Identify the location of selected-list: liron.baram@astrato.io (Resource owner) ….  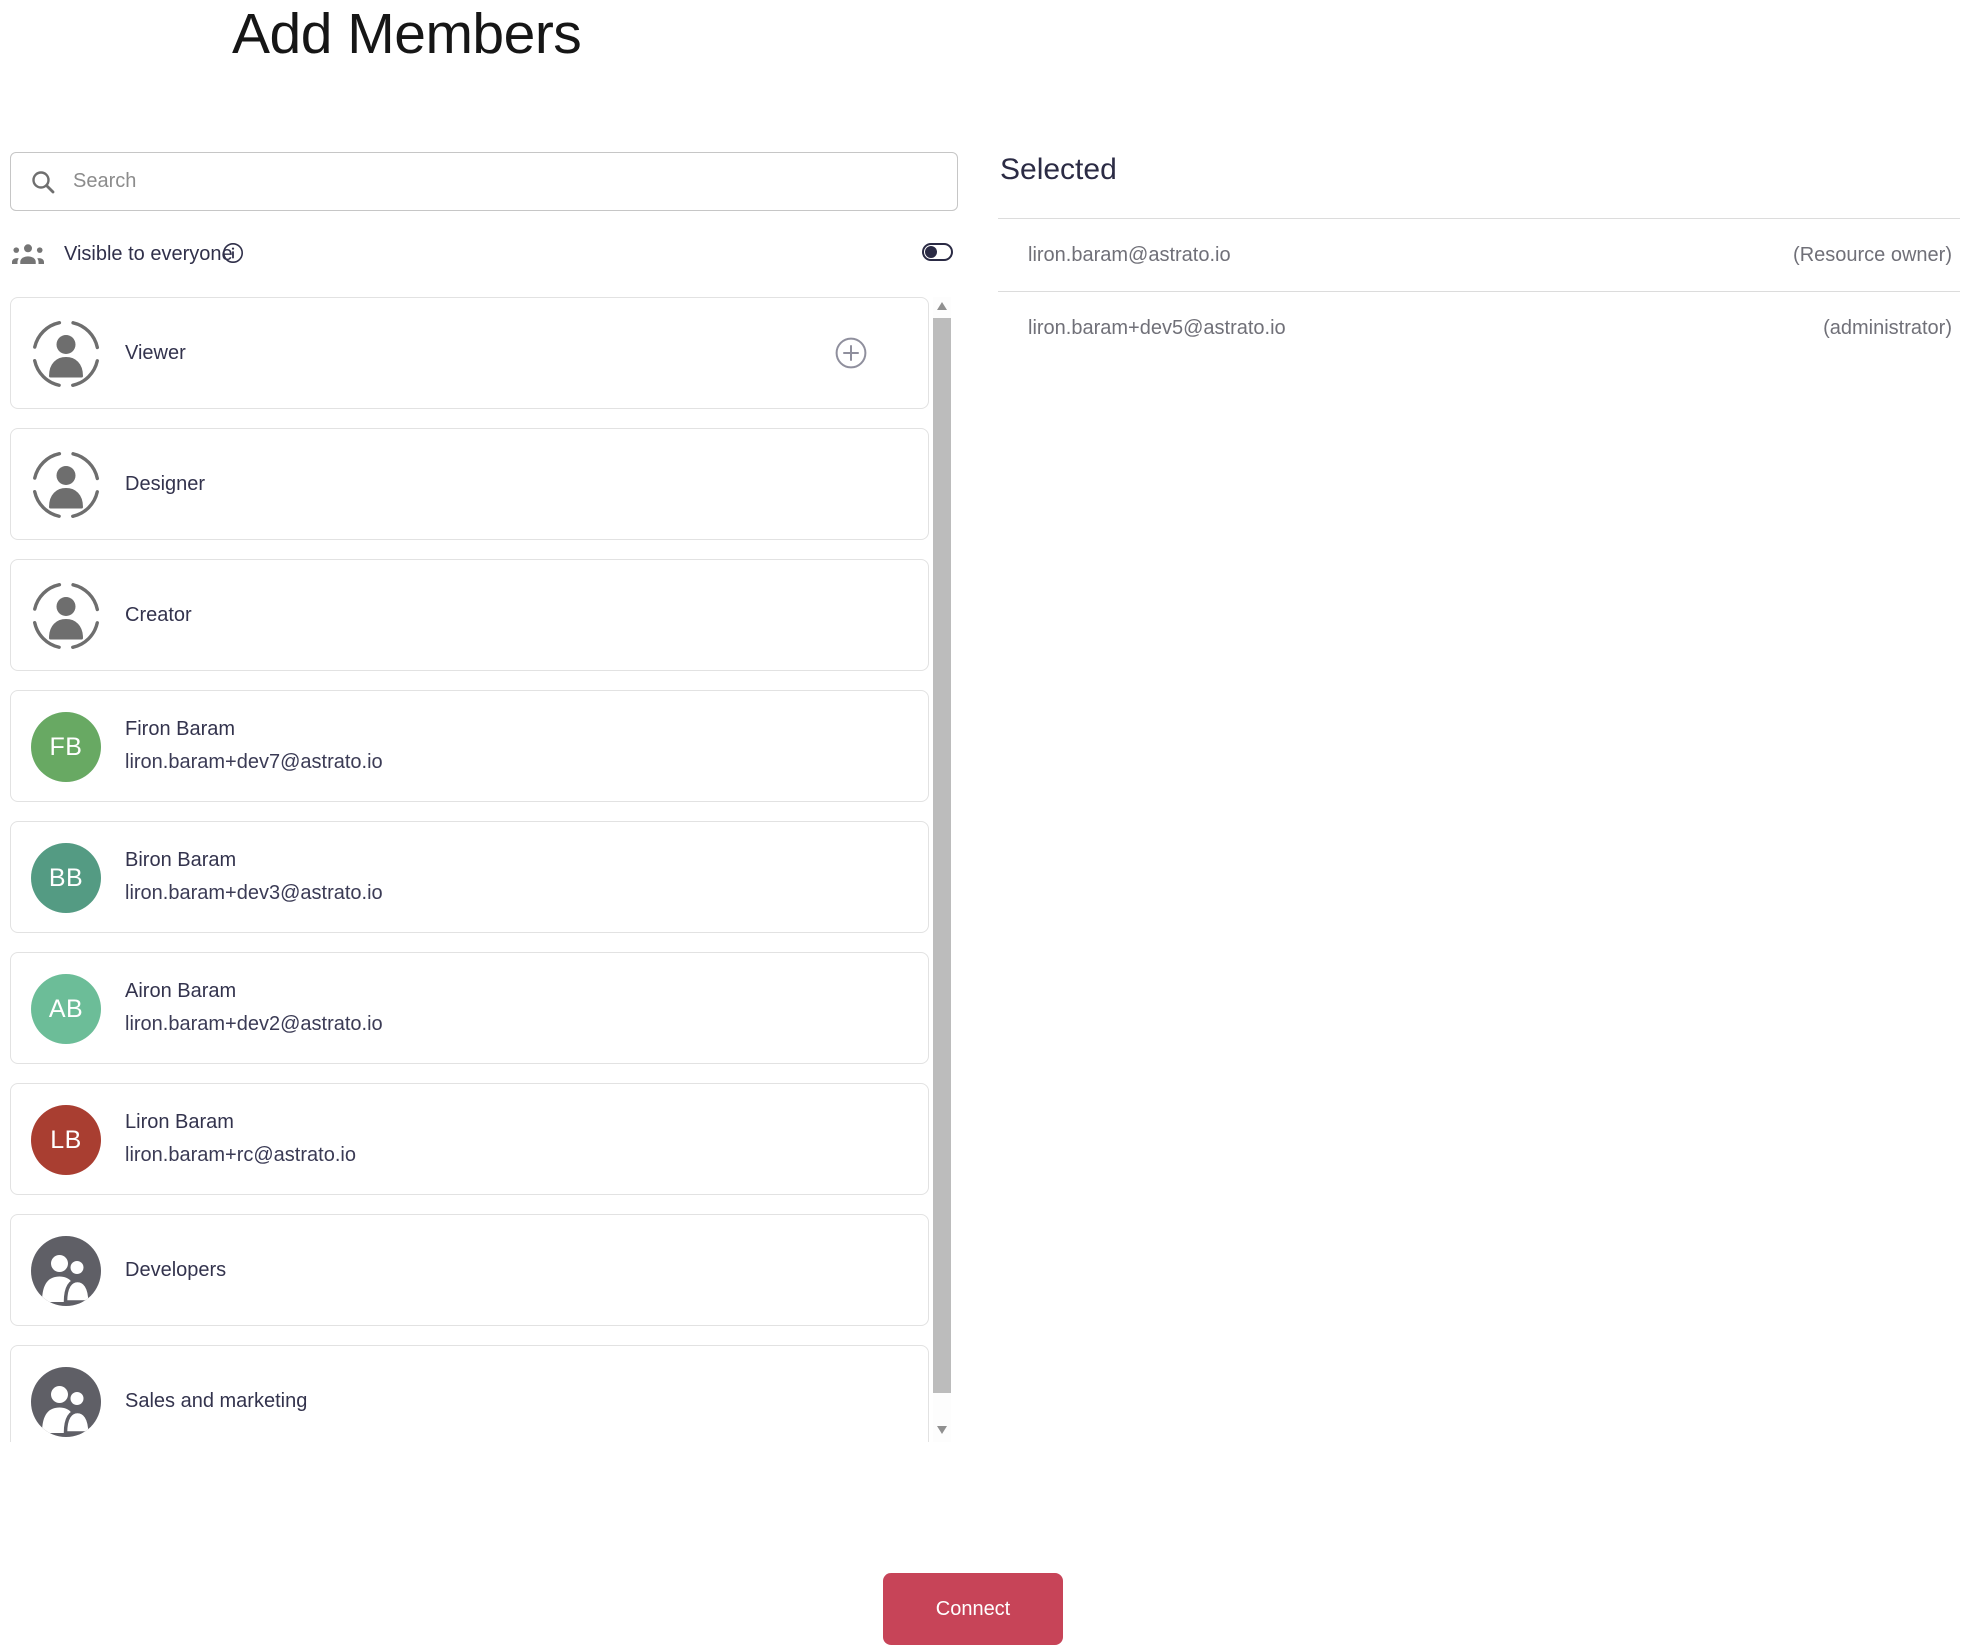
(1479, 291).